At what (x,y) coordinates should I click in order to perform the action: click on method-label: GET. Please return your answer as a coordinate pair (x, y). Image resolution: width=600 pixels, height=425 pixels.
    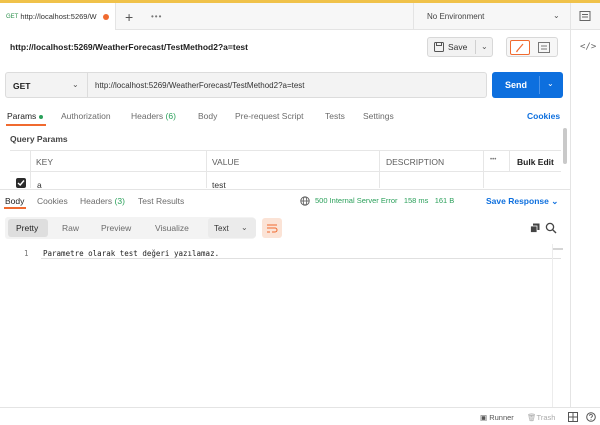
    Looking at the image, I should click on (22, 86).